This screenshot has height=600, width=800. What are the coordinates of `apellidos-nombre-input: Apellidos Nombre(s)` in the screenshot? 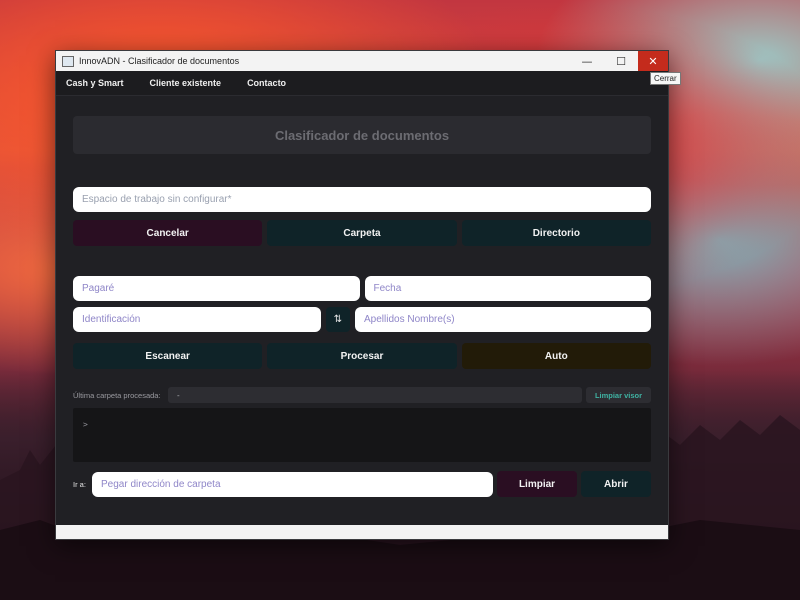 It's located at (503, 319).